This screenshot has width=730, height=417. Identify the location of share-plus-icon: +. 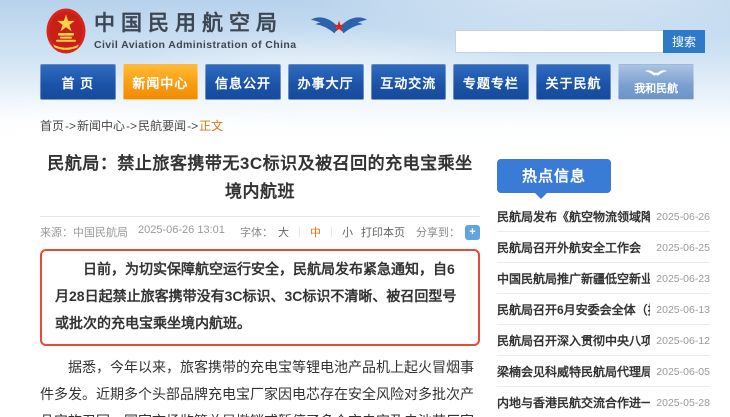
(472, 232).